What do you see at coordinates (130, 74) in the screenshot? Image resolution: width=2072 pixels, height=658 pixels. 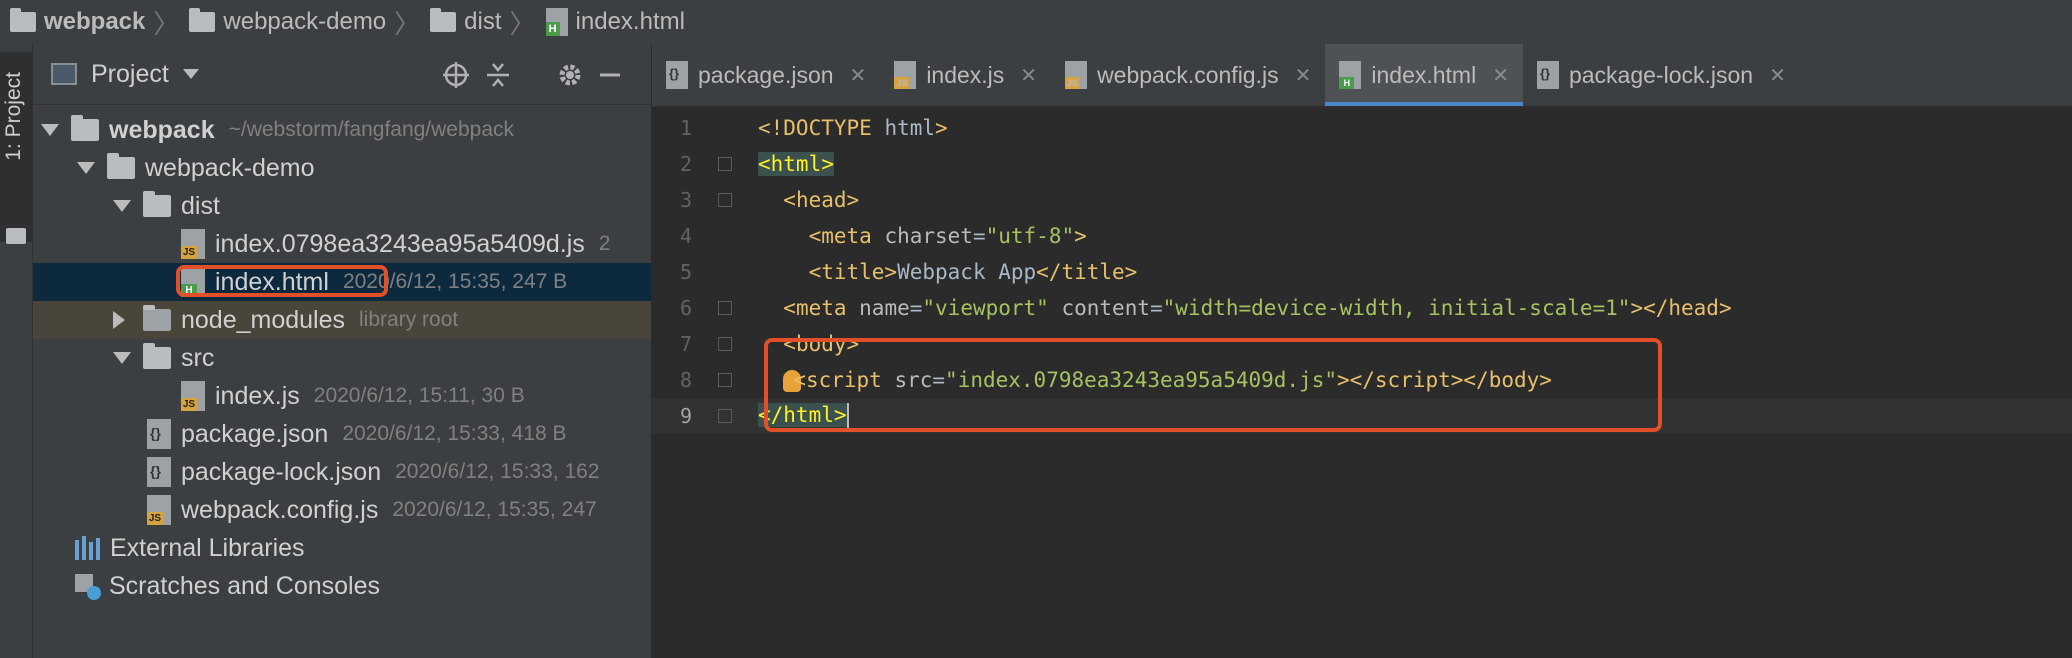 I see `project-view-selector: Project` at bounding box center [130, 74].